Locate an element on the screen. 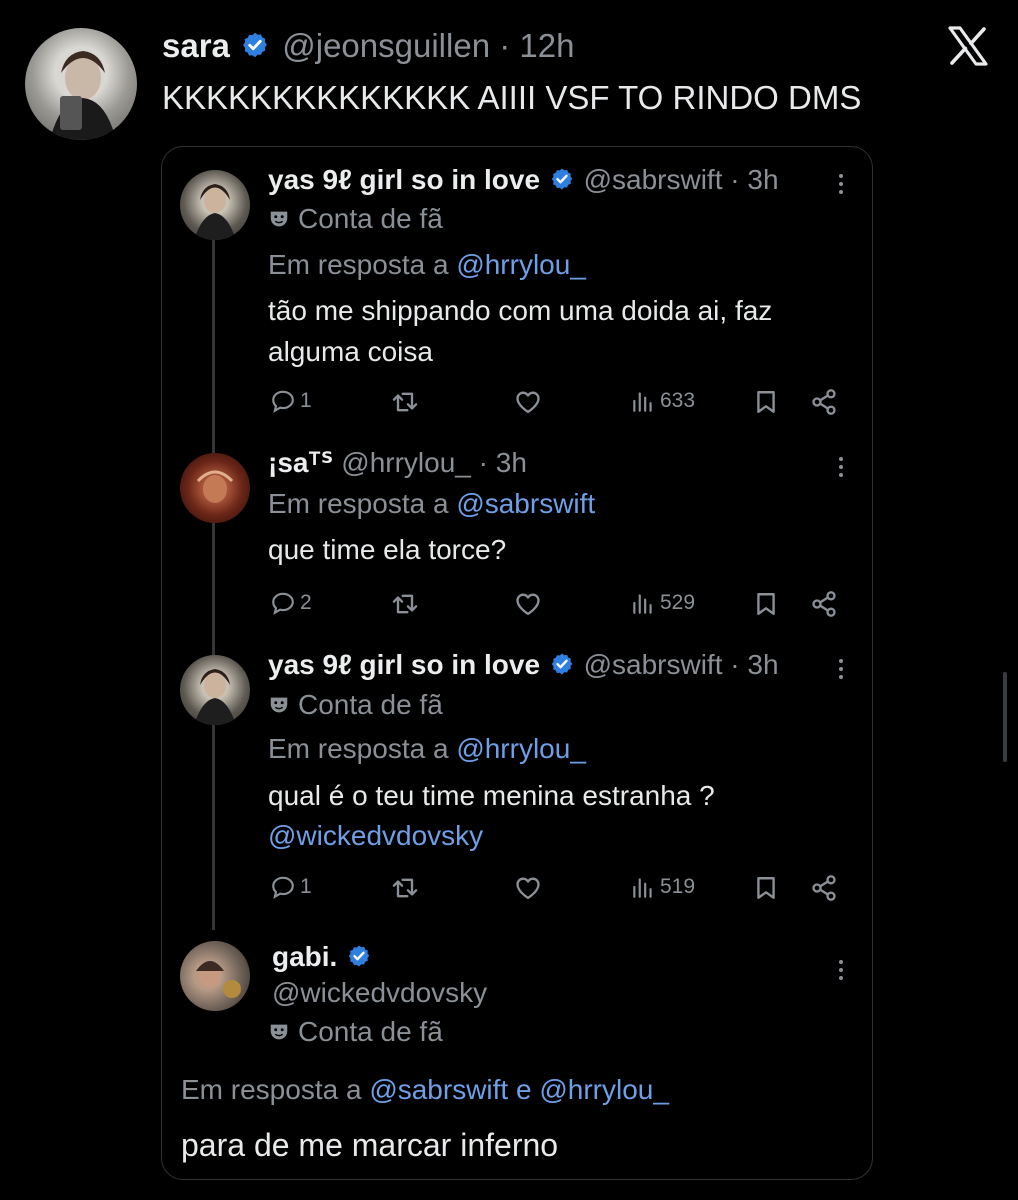 The width and height of the screenshot is (1018, 1200). reply-3-badge: Conta de fã is located at coordinates (355, 705).